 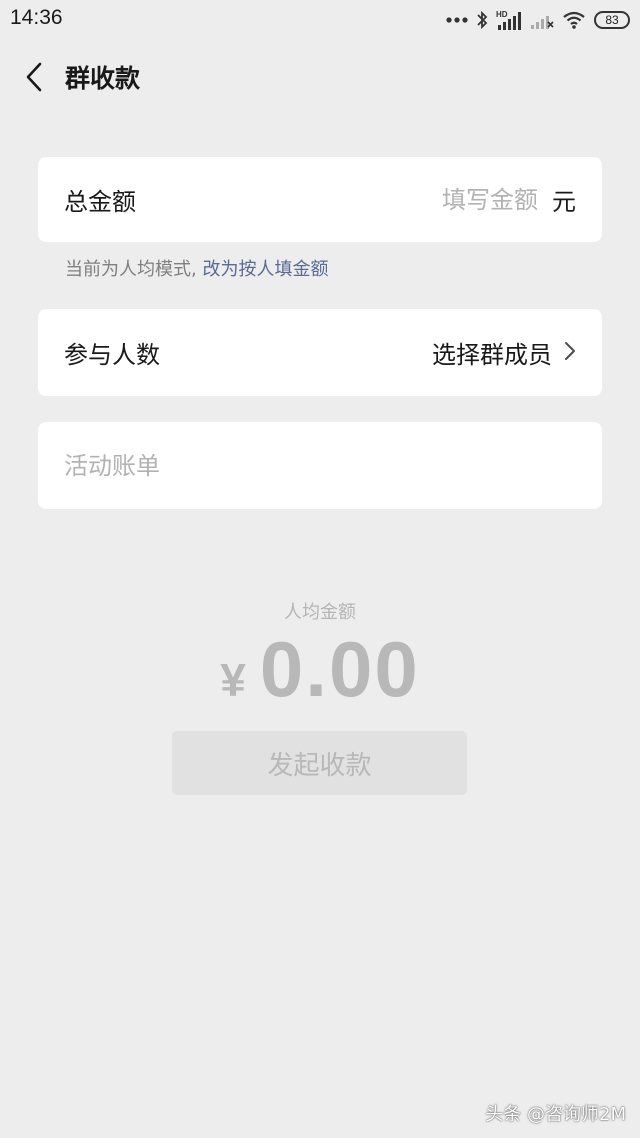 I want to click on mode-hint: 当前为人均模式, 改为按人填金额, so click(x=196, y=270).